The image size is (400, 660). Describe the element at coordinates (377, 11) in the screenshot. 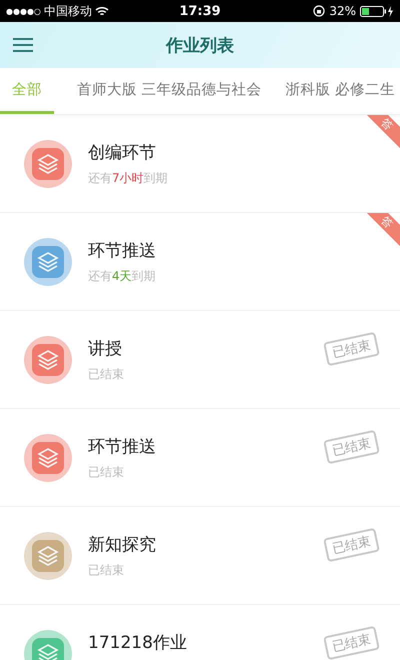

I see `battery-charging-icon` at that location.